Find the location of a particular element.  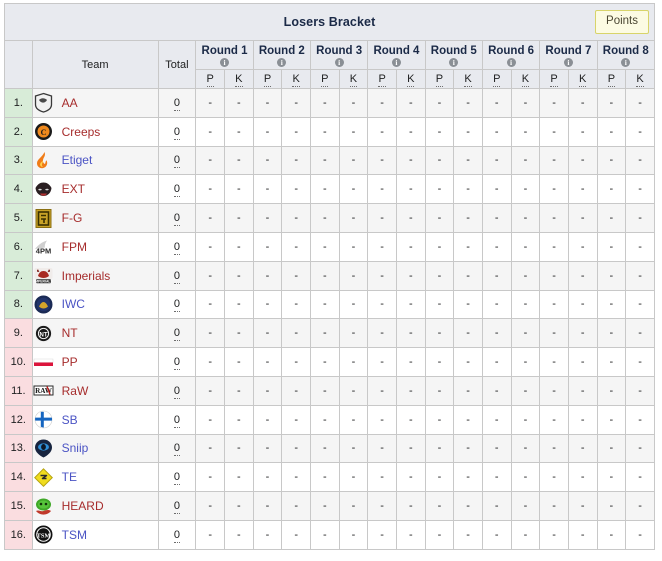

team-name-link: SB is located at coordinates (70, 420).